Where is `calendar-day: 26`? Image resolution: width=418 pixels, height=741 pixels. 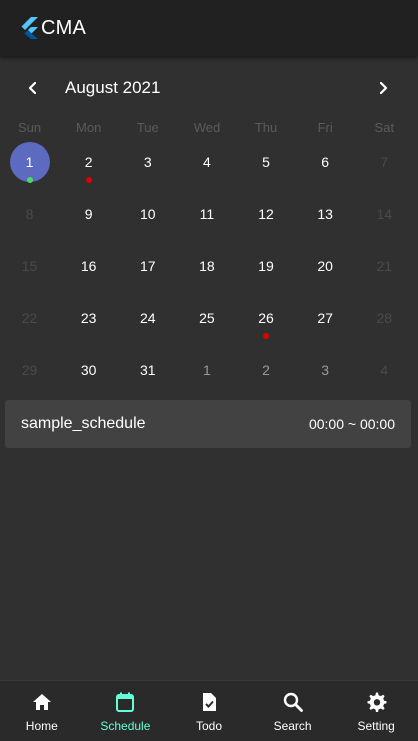 calendar-day: 26 is located at coordinates (266, 318).